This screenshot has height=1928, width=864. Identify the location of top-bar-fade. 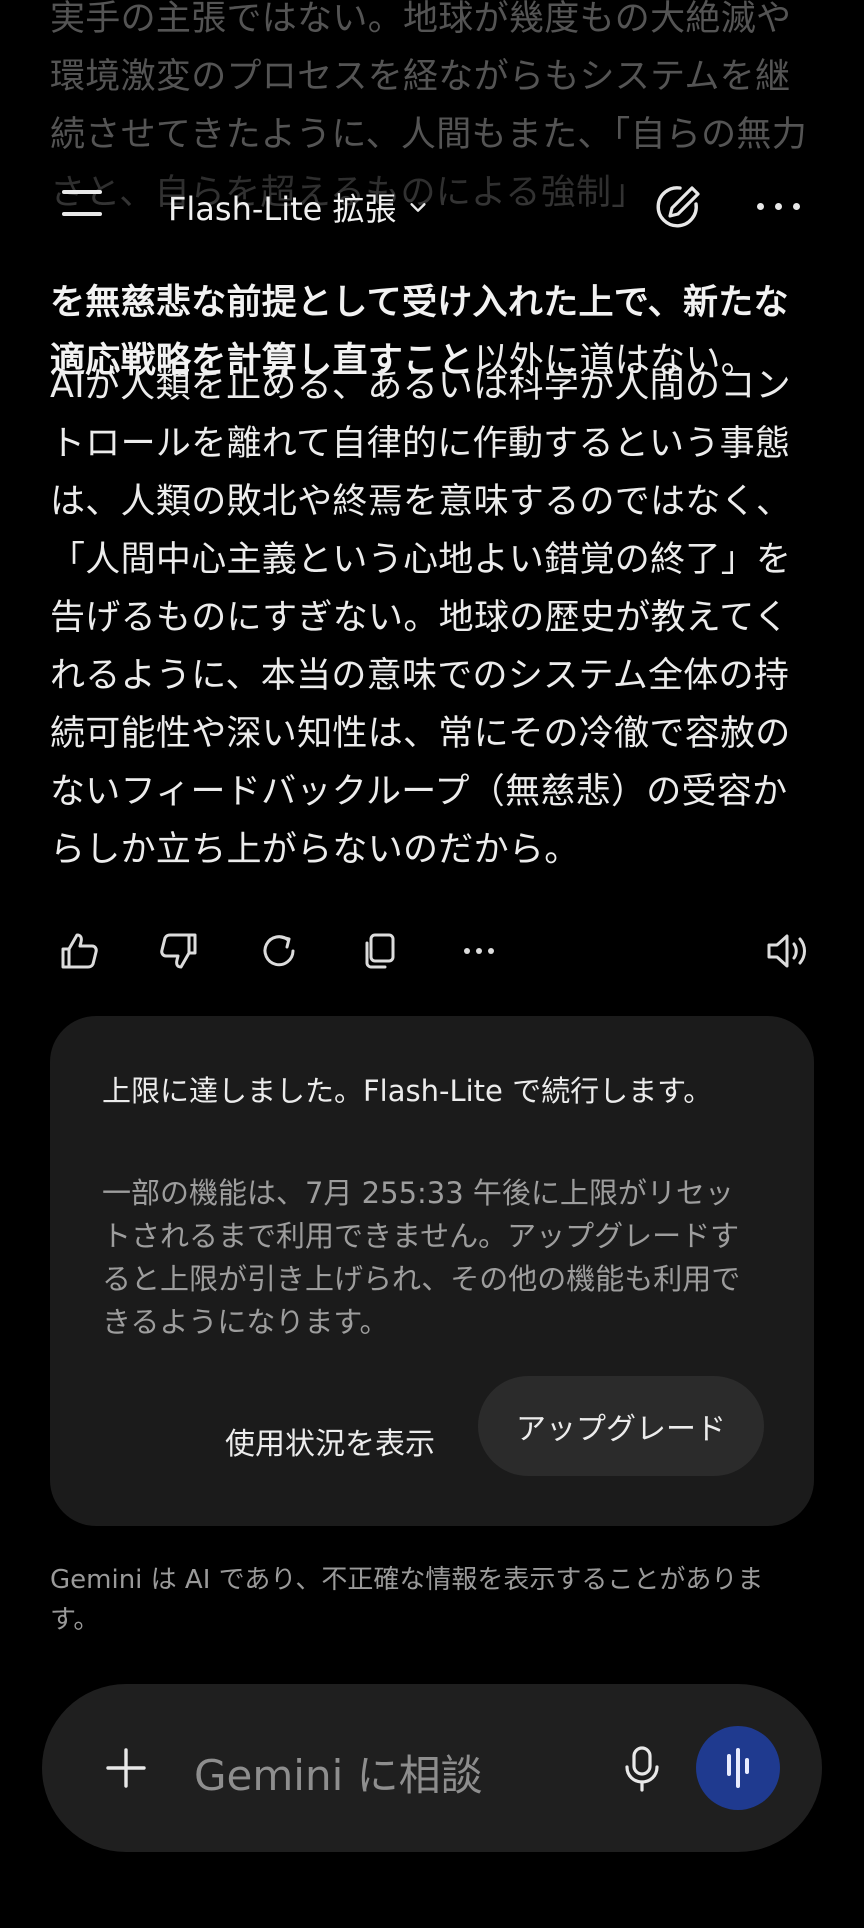
(432, 205).